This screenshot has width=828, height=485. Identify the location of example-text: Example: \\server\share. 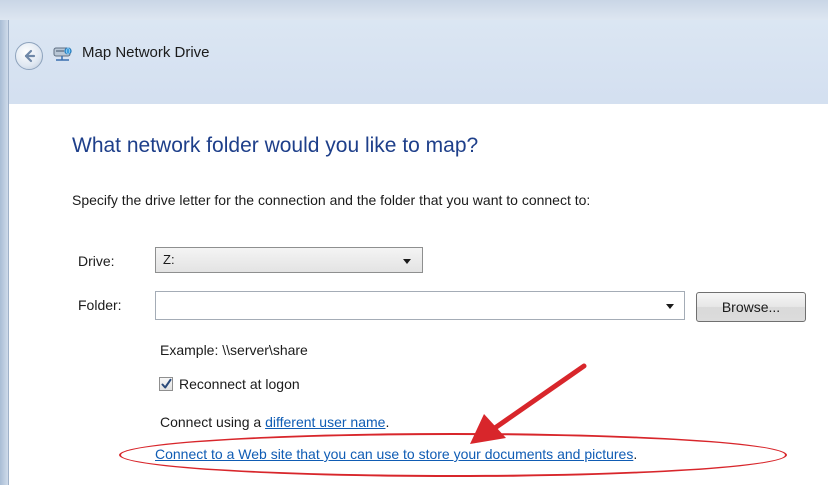
(234, 350).